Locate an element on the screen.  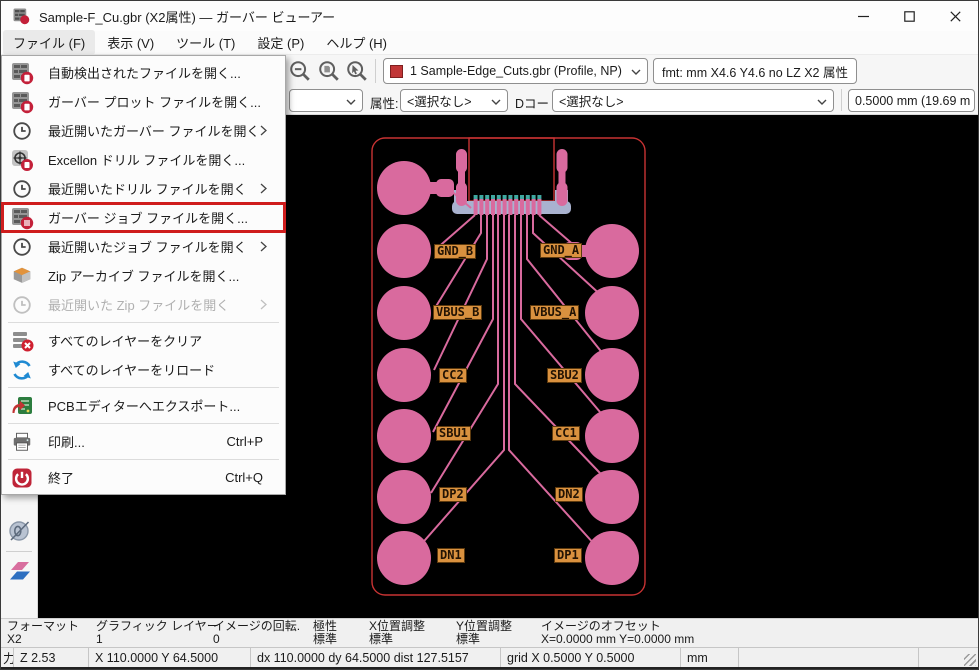
dcode-dropdown: <選択なし> is located at coordinates (693, 100).